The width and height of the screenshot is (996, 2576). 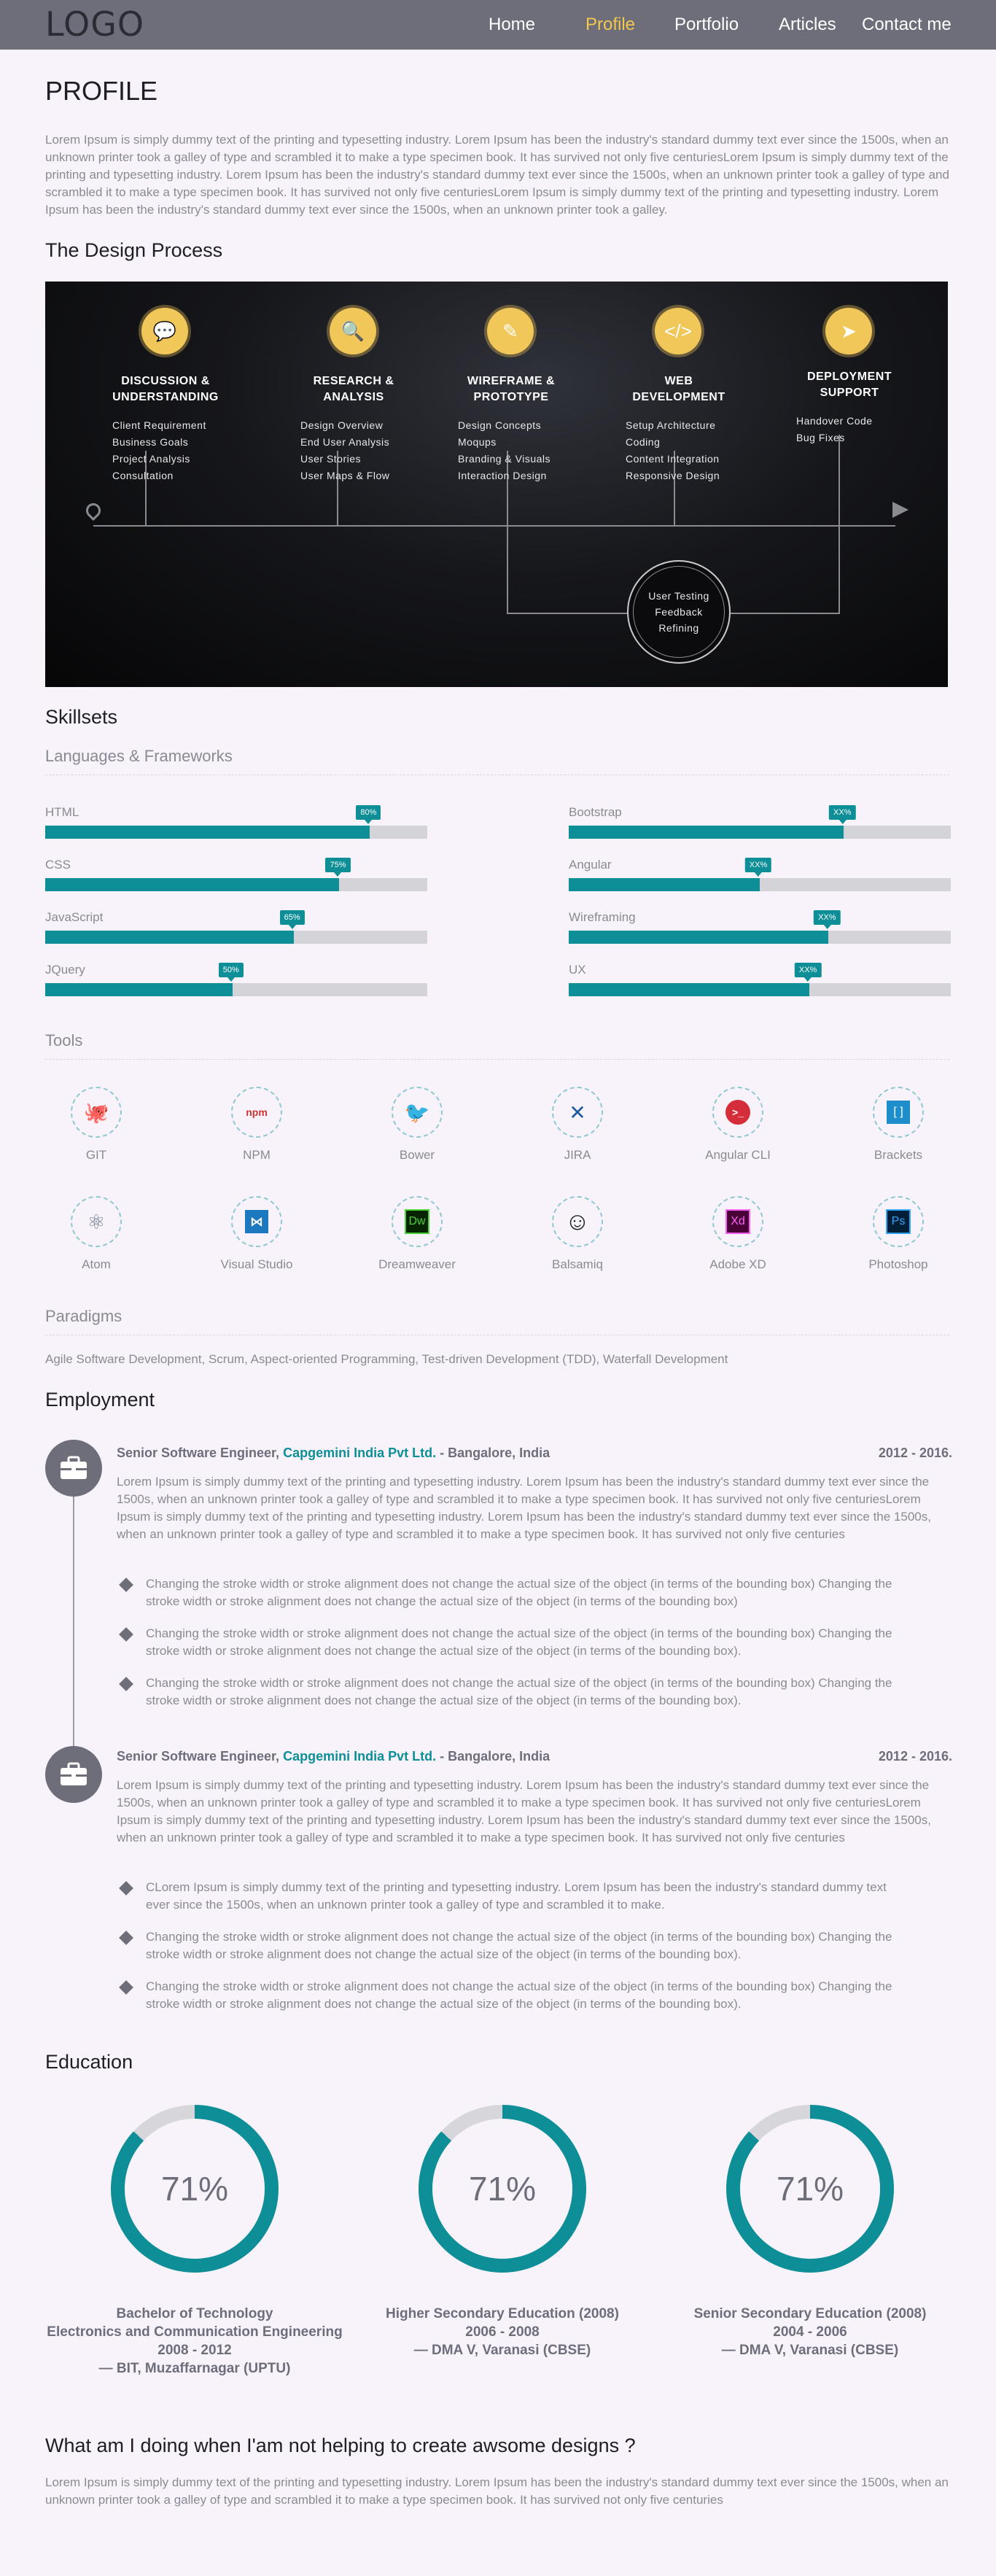 I want to click on atom-icon: ⚛, so click(x=96, y=1222).